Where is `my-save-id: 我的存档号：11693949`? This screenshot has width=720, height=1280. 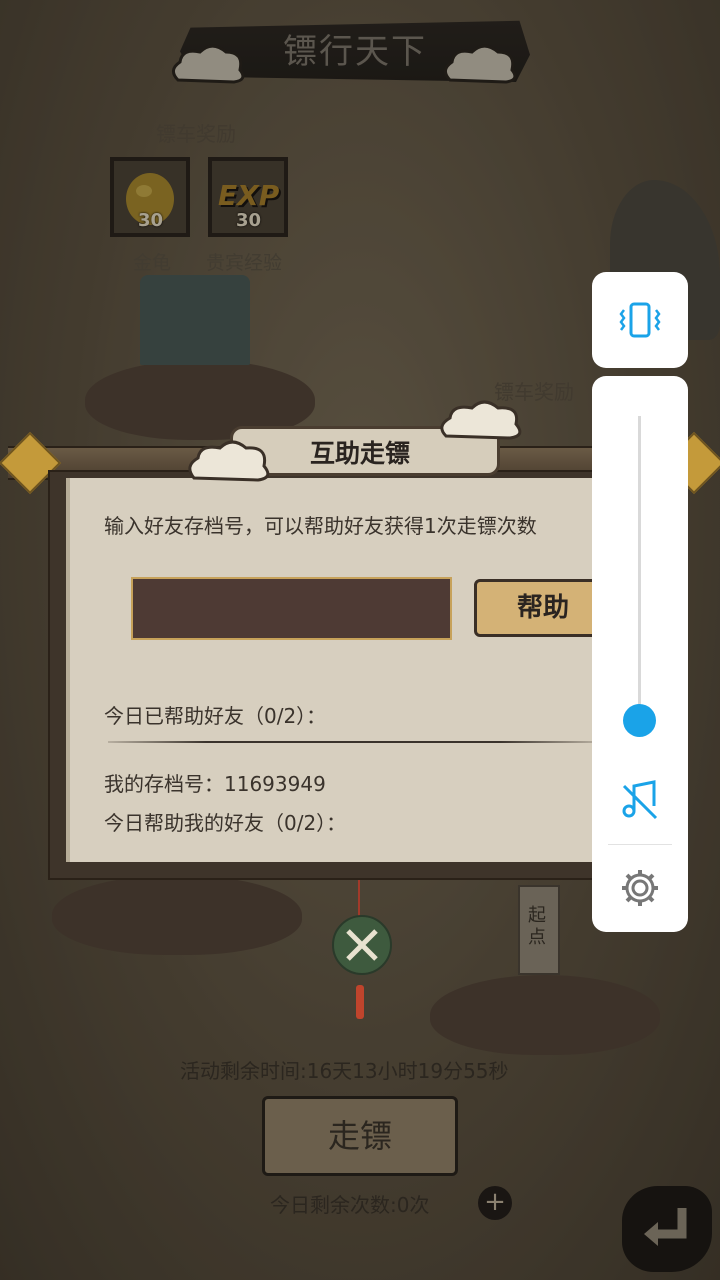 my-save-id: 我的存档号：11693949 is located at coordinates (215, 782).